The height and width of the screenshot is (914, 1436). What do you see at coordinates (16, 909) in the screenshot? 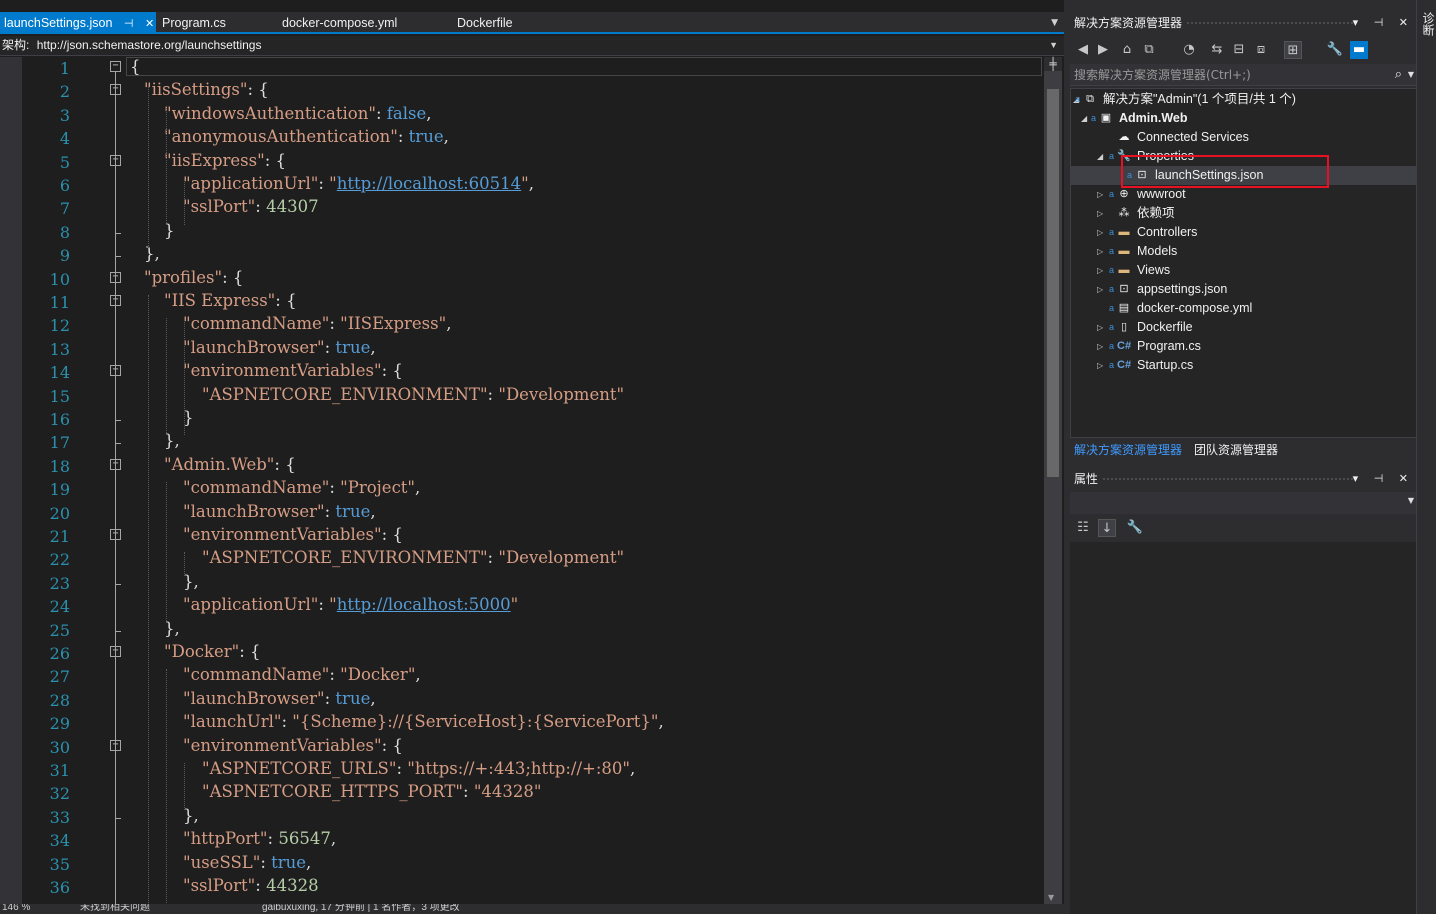
I see `zoom-level: 146 %` at bounding box center [16, 909].